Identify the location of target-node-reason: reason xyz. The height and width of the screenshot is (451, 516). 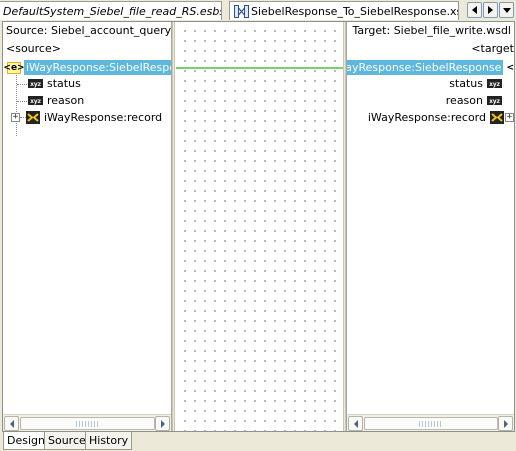
(474, 100).